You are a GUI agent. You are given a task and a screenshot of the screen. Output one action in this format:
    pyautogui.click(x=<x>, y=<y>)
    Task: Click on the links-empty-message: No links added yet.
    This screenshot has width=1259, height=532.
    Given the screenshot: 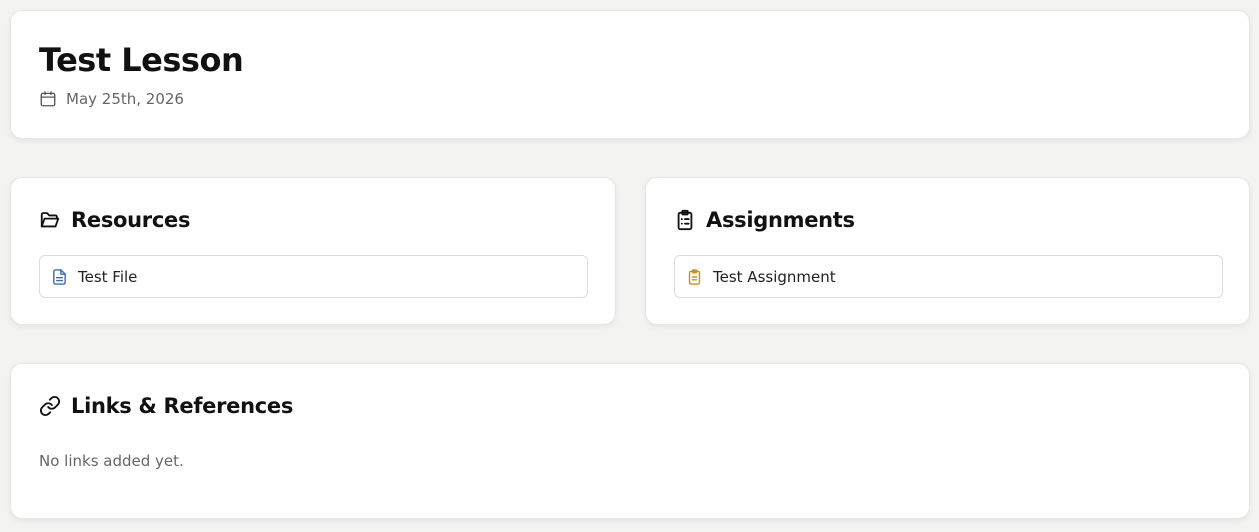 What is the action you would take?
    pyautogui.click(x=111, y=461)
    